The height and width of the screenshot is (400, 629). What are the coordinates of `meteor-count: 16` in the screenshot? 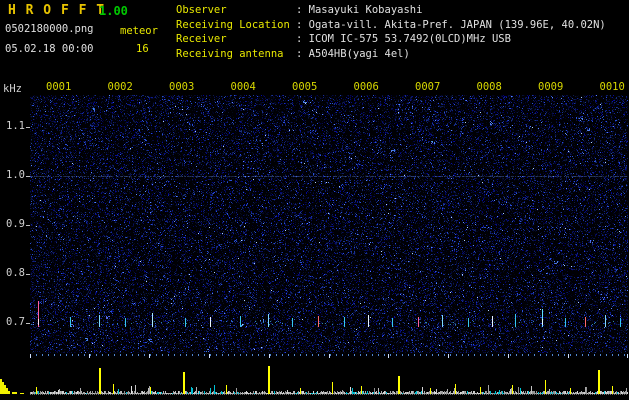 It's located at (142, 49).